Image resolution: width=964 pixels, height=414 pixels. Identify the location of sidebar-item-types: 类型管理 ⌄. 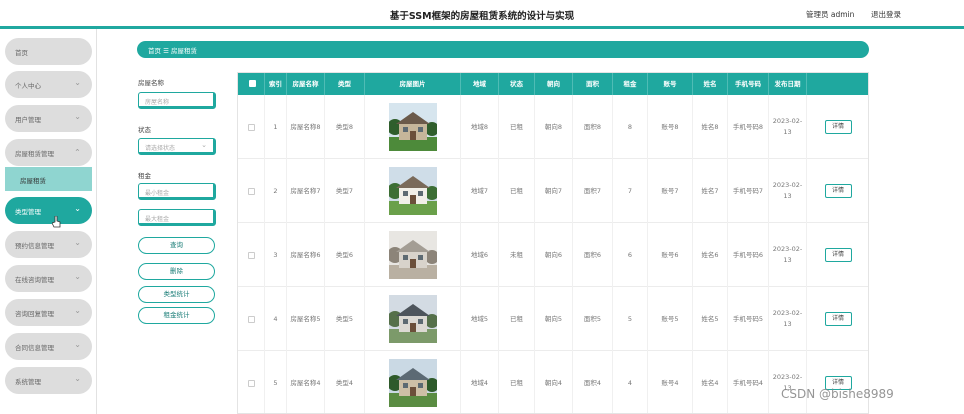
(48, 210).